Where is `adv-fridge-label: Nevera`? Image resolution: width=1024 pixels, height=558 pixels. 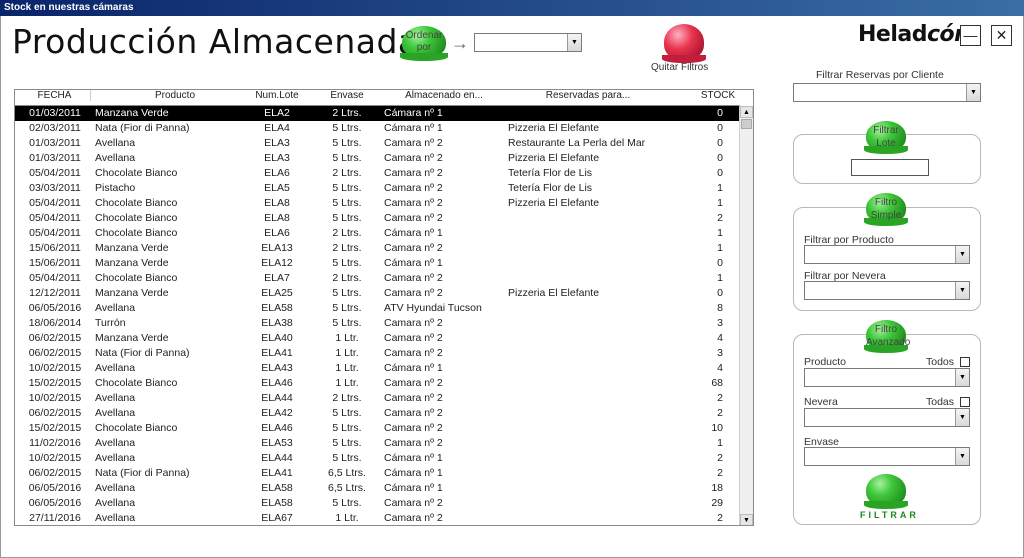 adv-fridge-label: Nevera is located at coordinates (821, 402).